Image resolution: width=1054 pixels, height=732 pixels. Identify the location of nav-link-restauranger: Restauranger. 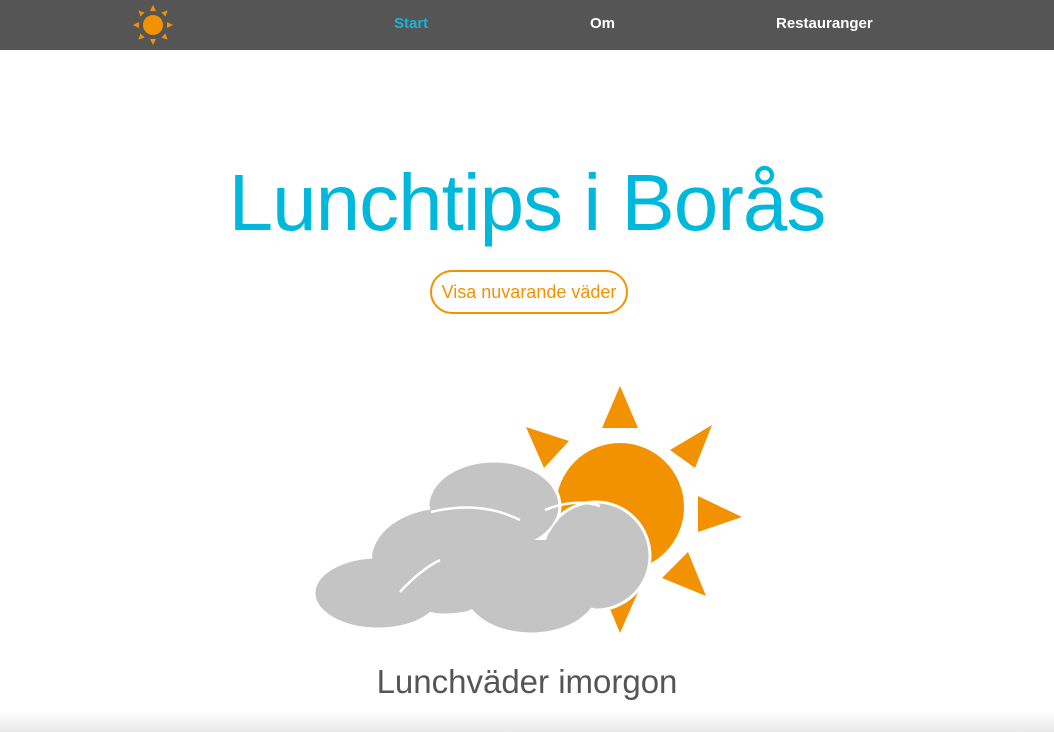
(824, 23).